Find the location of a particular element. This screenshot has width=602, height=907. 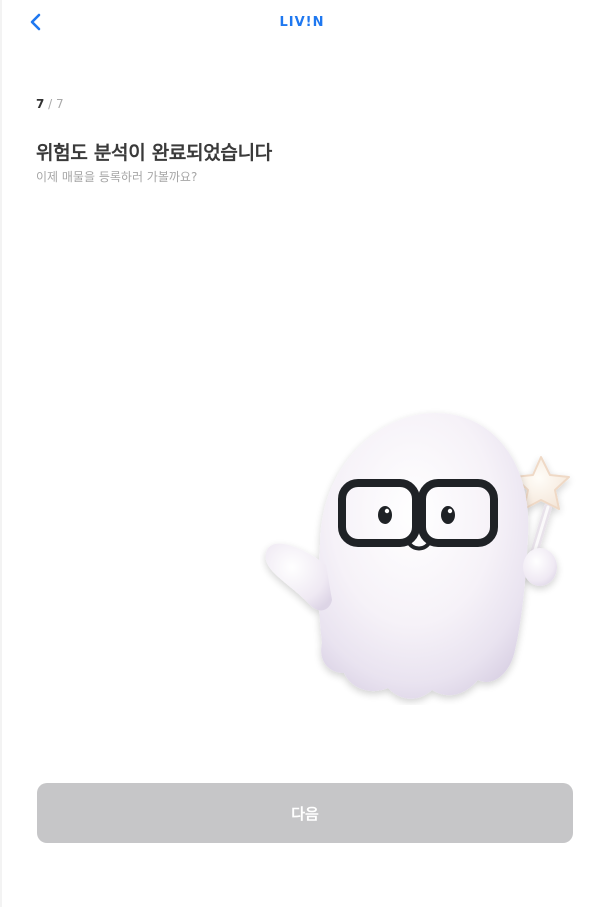

next-button: 다음 is located at coordinates (305, 813).